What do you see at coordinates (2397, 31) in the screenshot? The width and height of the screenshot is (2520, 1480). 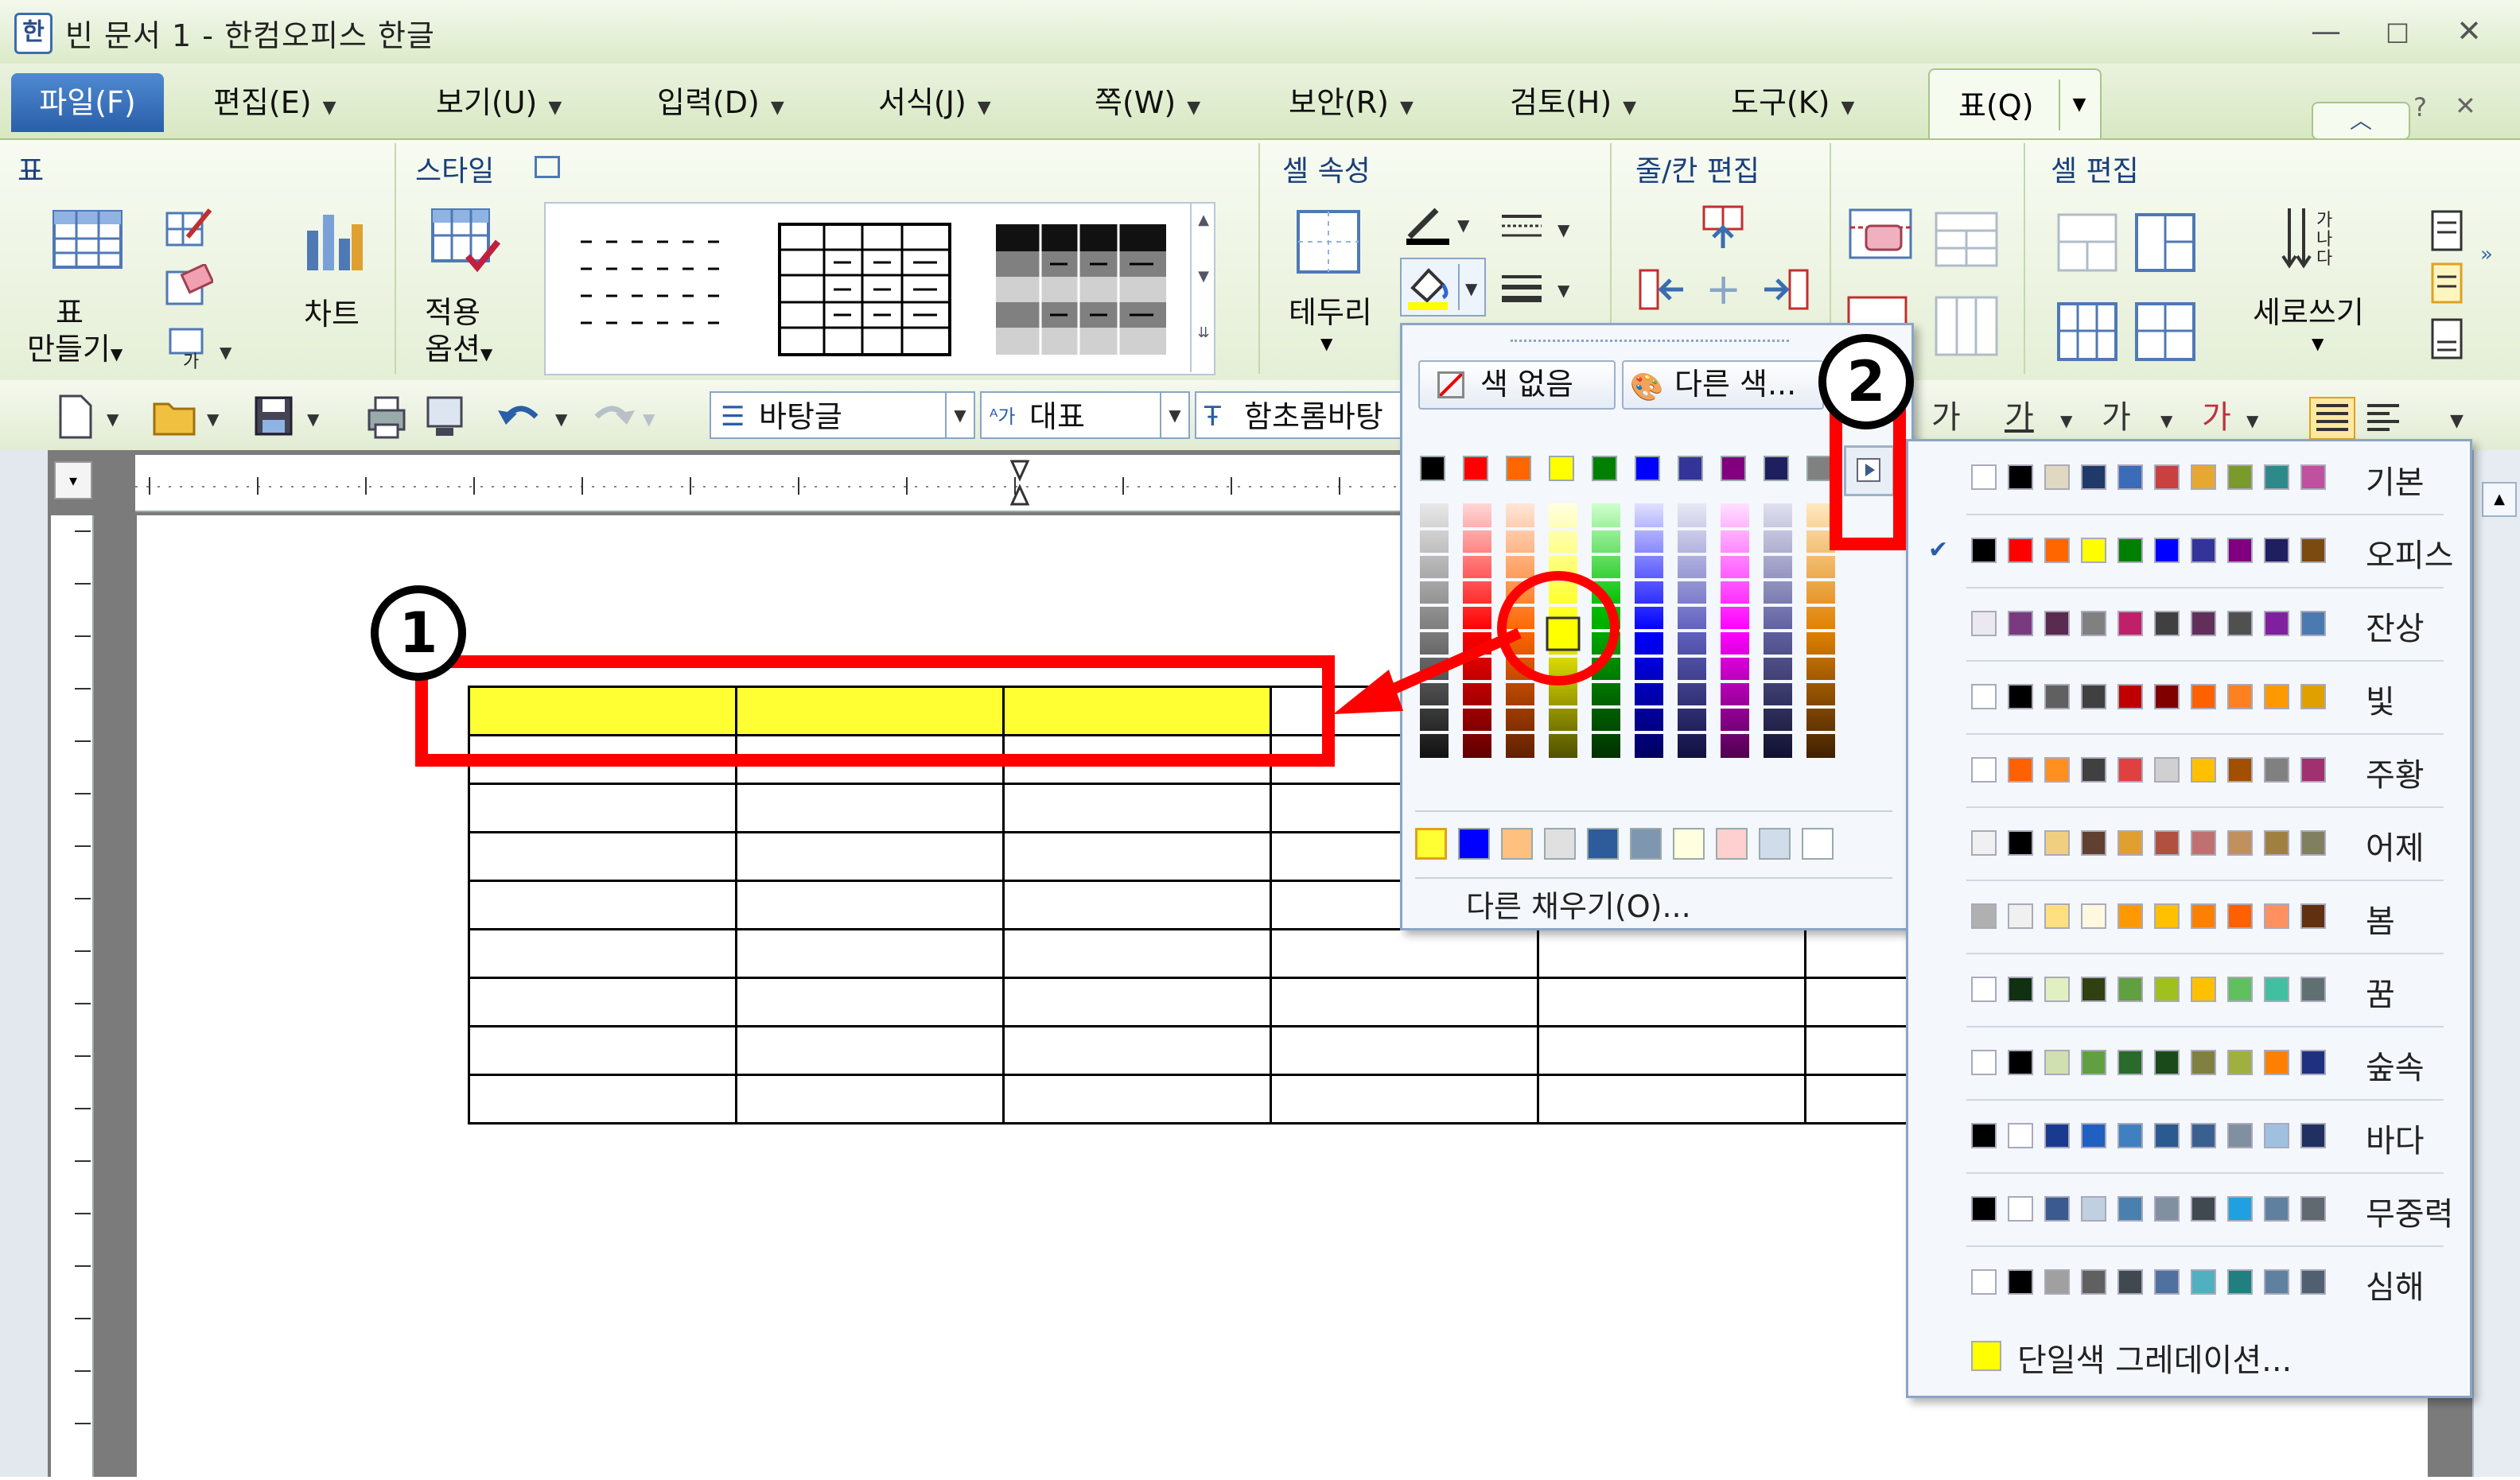 I see `maximize-icon: □` at bounding box center [2397, 31].